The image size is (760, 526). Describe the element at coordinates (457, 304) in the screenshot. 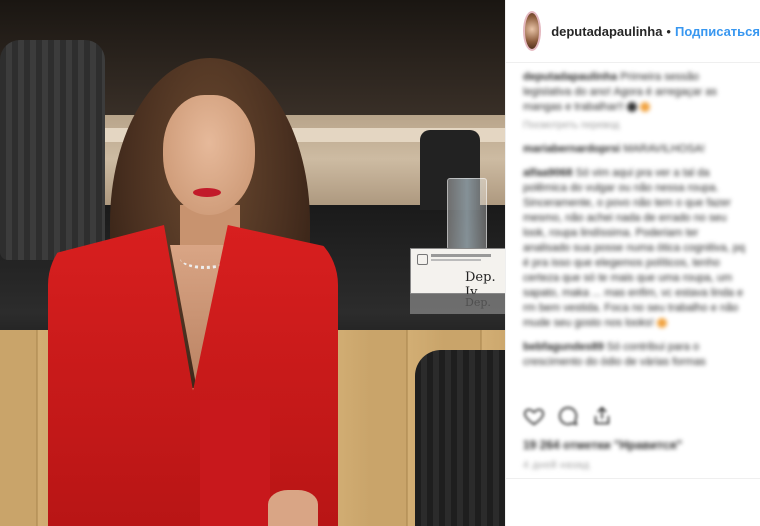

I see `nameplate-reflection: Dep.` at that location.